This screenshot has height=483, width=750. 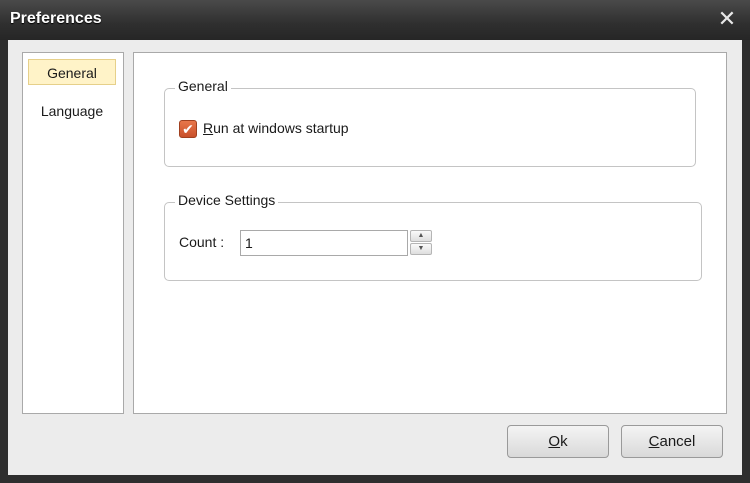 I want to click on close-icon: ✕, so click(x=727, y=19).